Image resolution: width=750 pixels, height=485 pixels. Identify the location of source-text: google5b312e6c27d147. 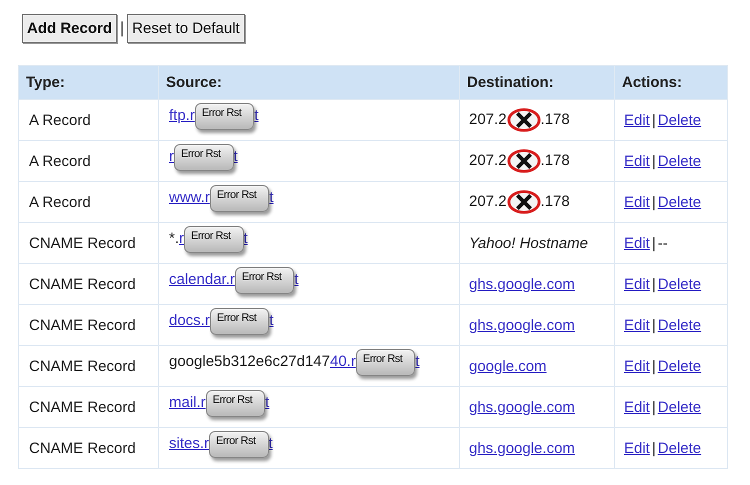
(249, 361).